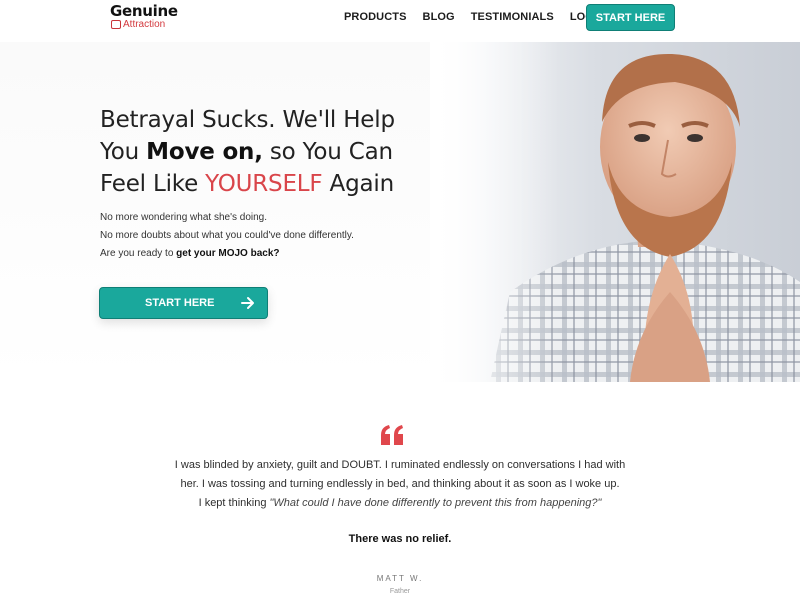 The height and width of the screenshot is (600, 800). I want to click on hero-line-3-prefix: Are you ready to, so click(138, 253).